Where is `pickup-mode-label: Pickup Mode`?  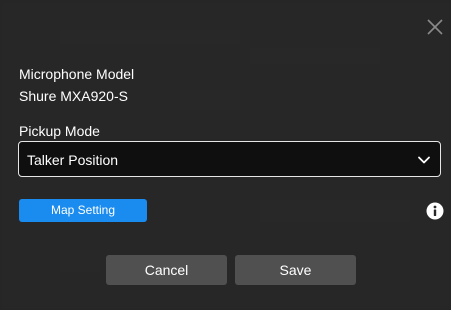
pickup-mode-label: Pickup Mode is located at coordinates (59, 131).